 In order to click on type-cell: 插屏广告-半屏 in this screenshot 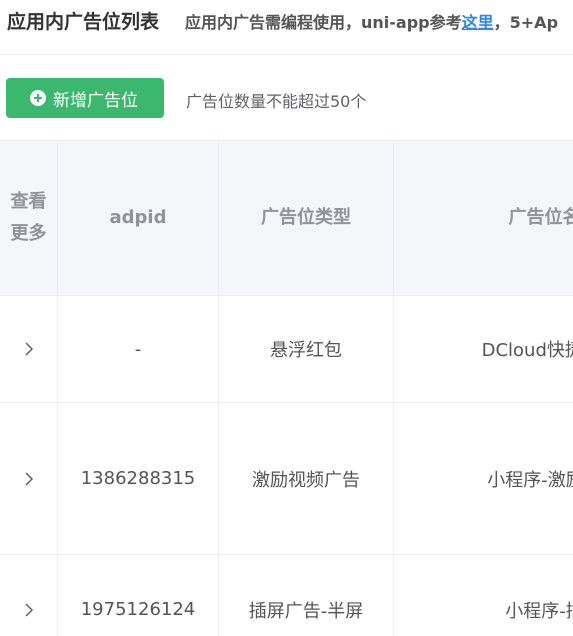, I will do `click(306, 595)`.